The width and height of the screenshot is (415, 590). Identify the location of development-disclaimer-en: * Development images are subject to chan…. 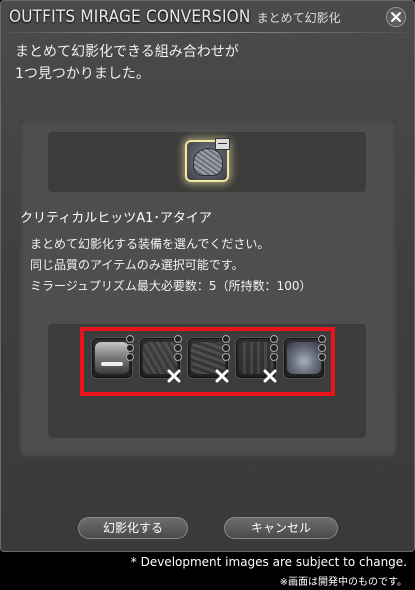
(268, 562).